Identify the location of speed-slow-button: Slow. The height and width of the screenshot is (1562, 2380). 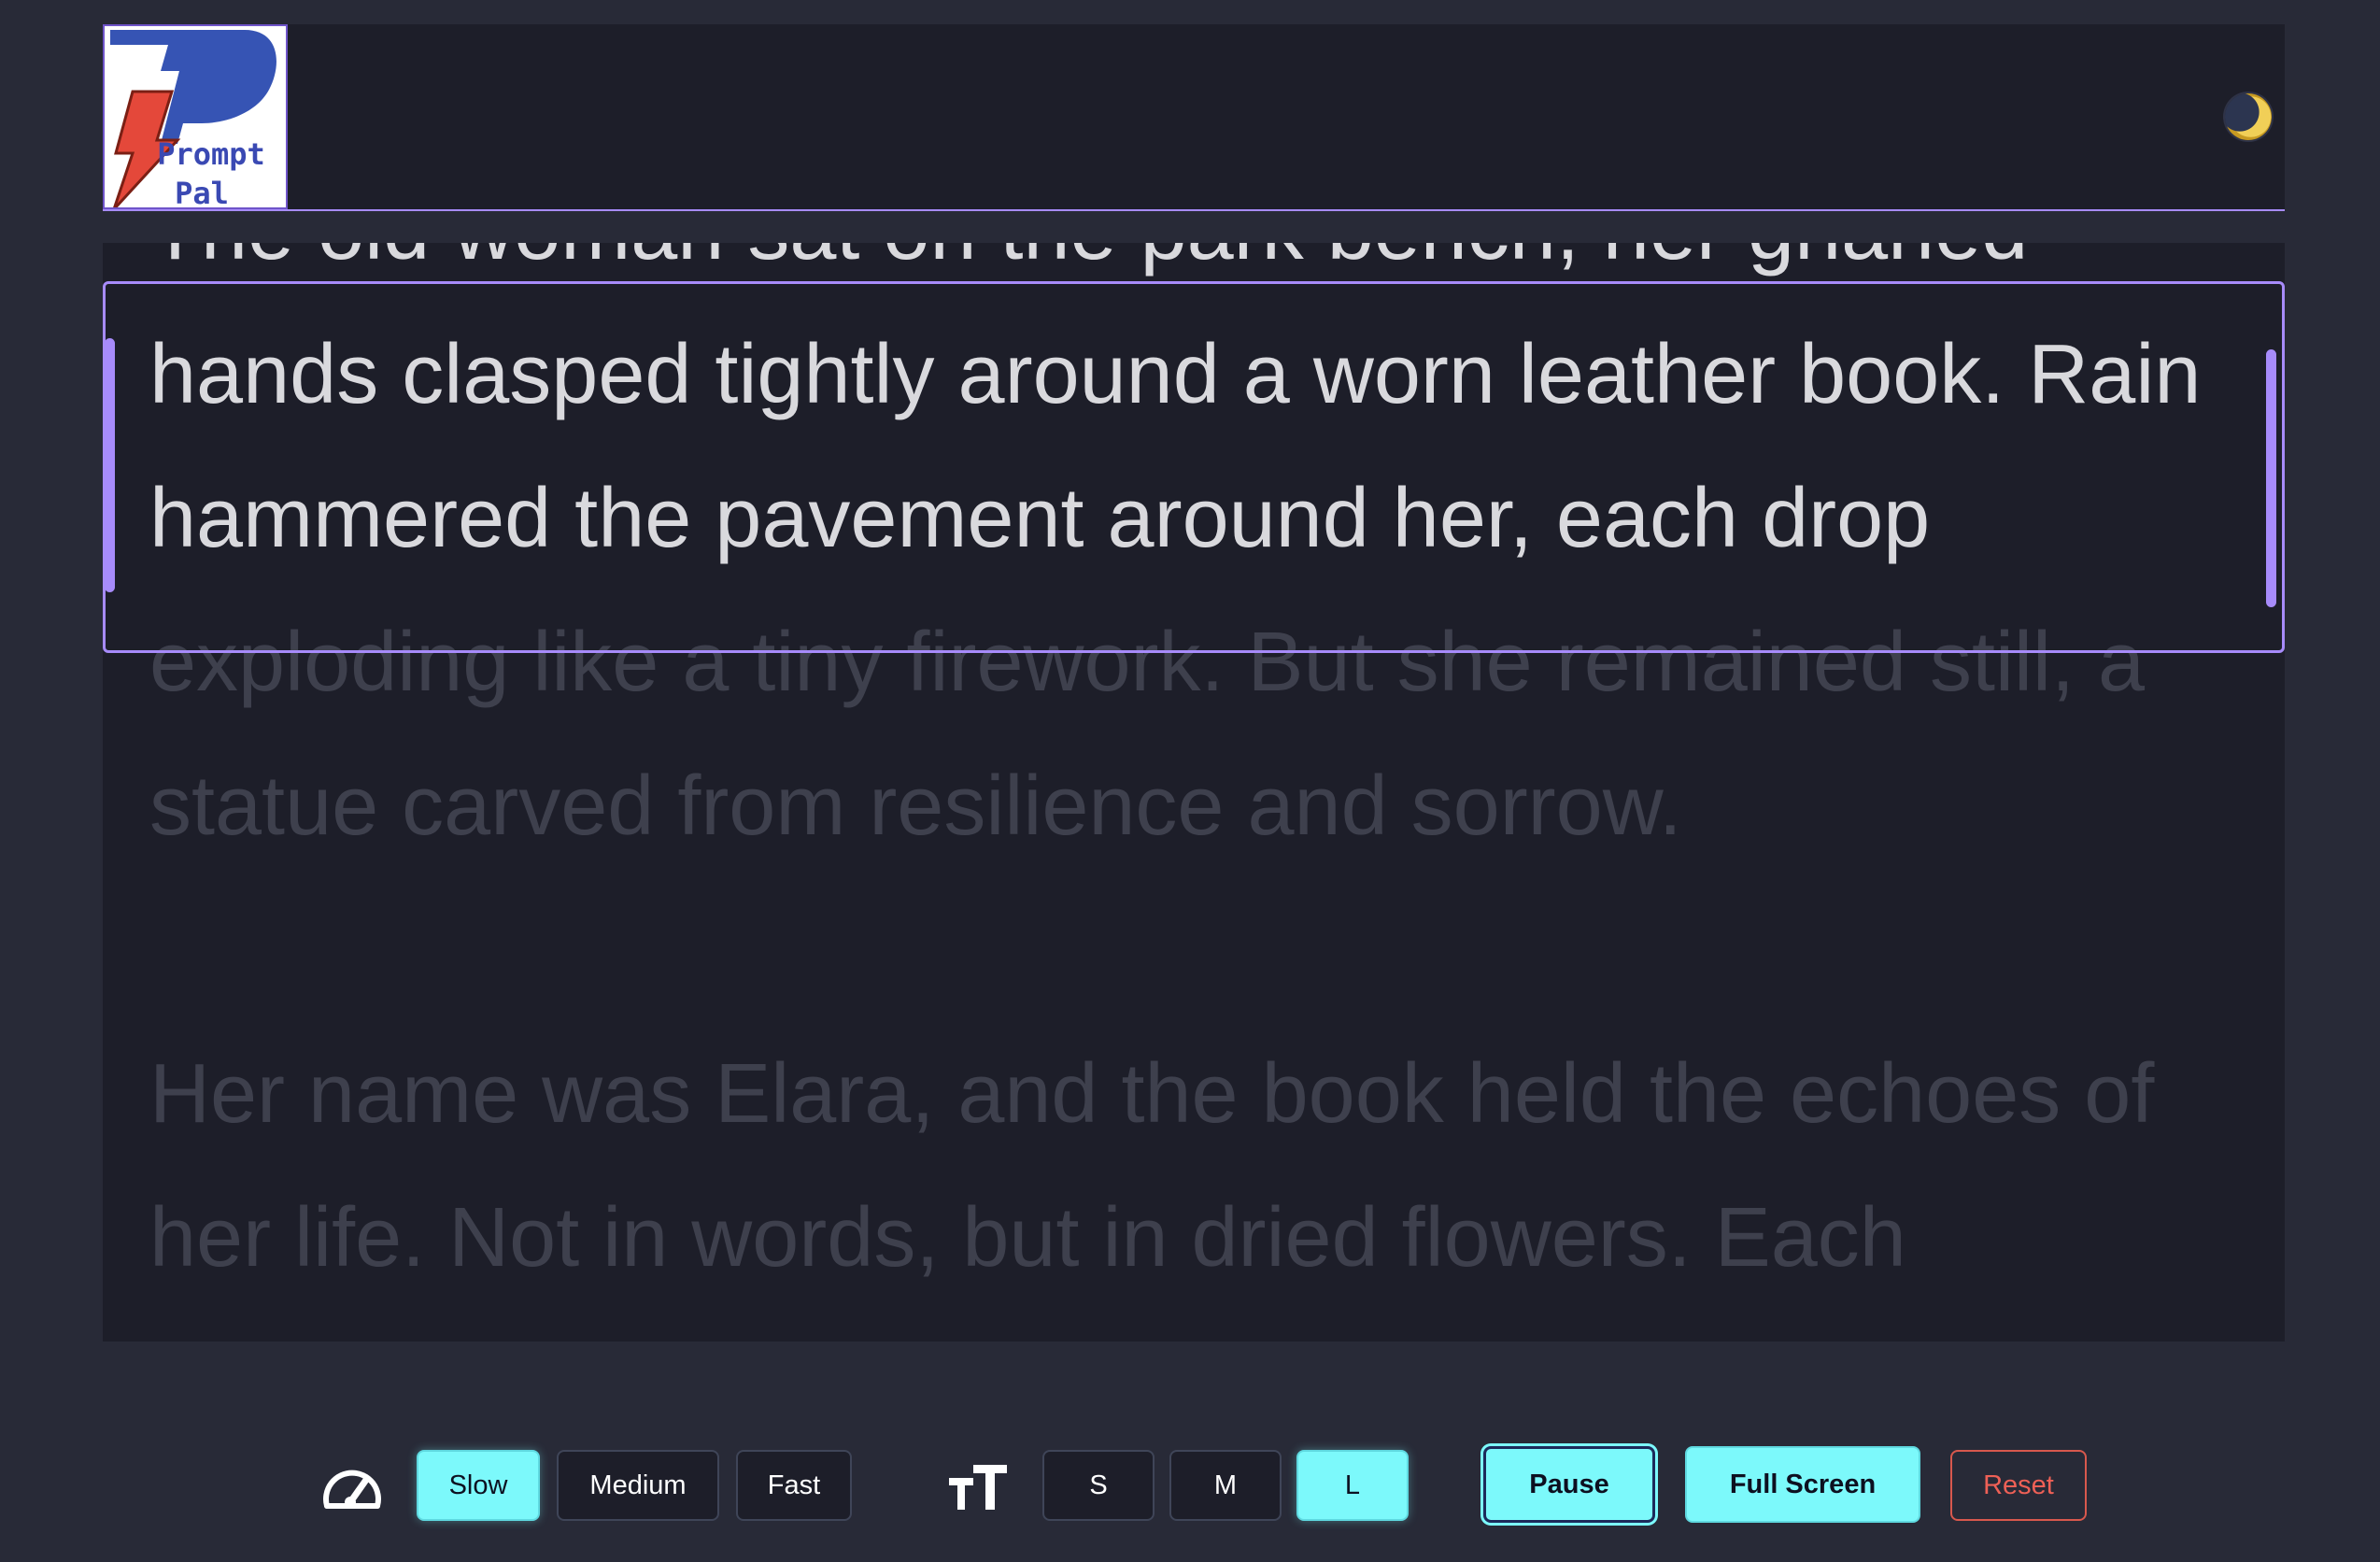
(478, 1485).